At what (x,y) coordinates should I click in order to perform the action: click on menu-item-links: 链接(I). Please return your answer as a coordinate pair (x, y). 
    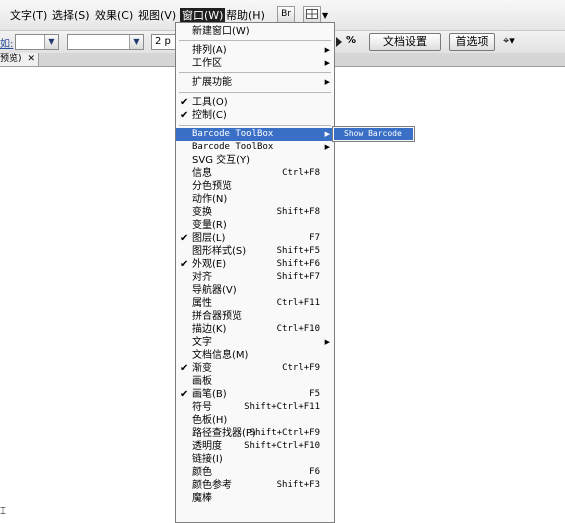
    Looking at the image, I should click on (255, 459).